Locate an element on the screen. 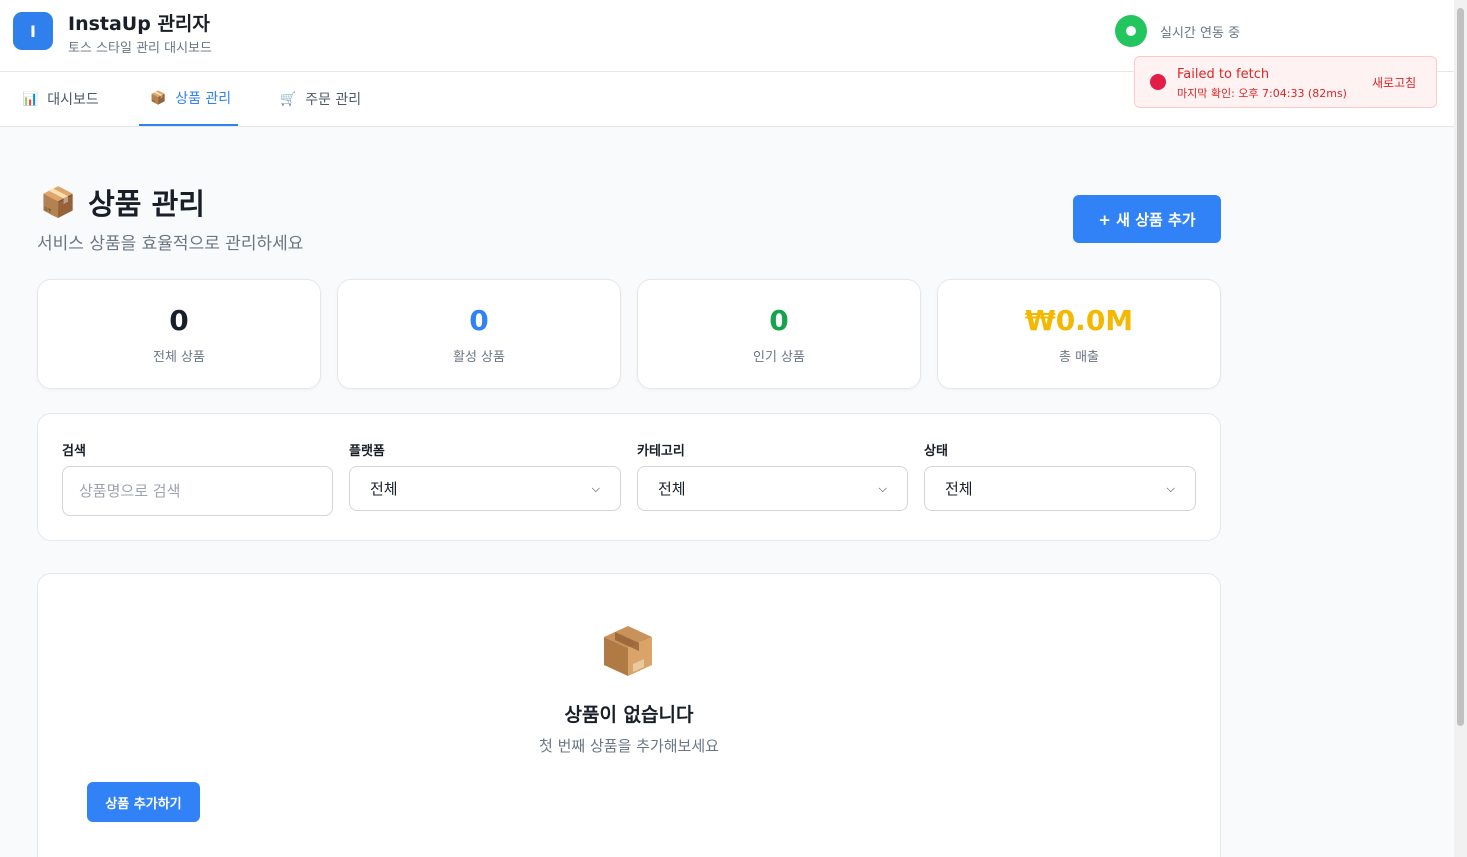 This screenshot has width=1467, height=857. page-title: 📦 상품 관리 is located at coordinates (122, 202).